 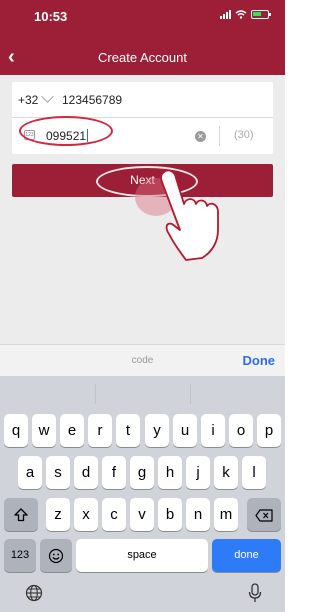 I want to click on key-n: n, so click(x=198, y=514).